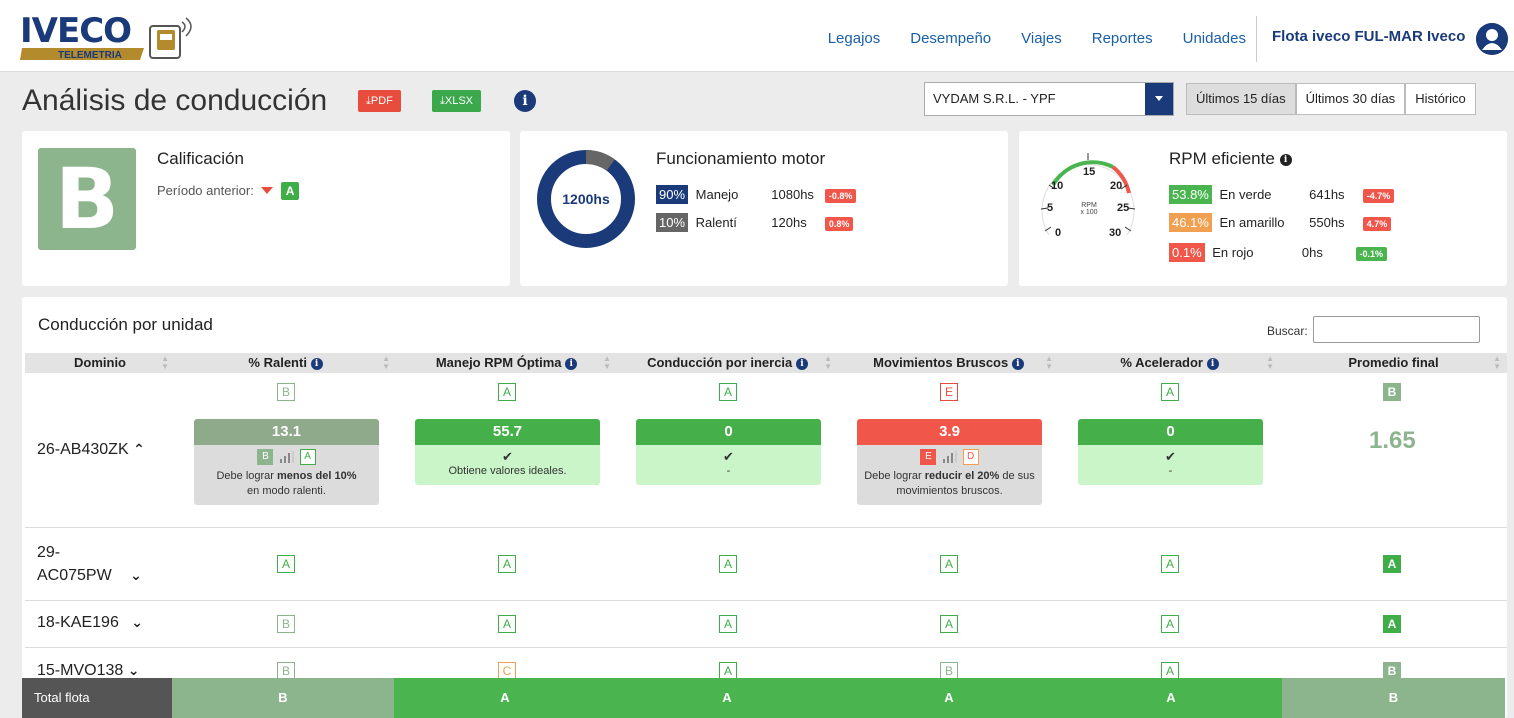  Describe the element at coordinates (950, 38) in the screenshot. I see `nav-desempeno: Desempeño` at that location.